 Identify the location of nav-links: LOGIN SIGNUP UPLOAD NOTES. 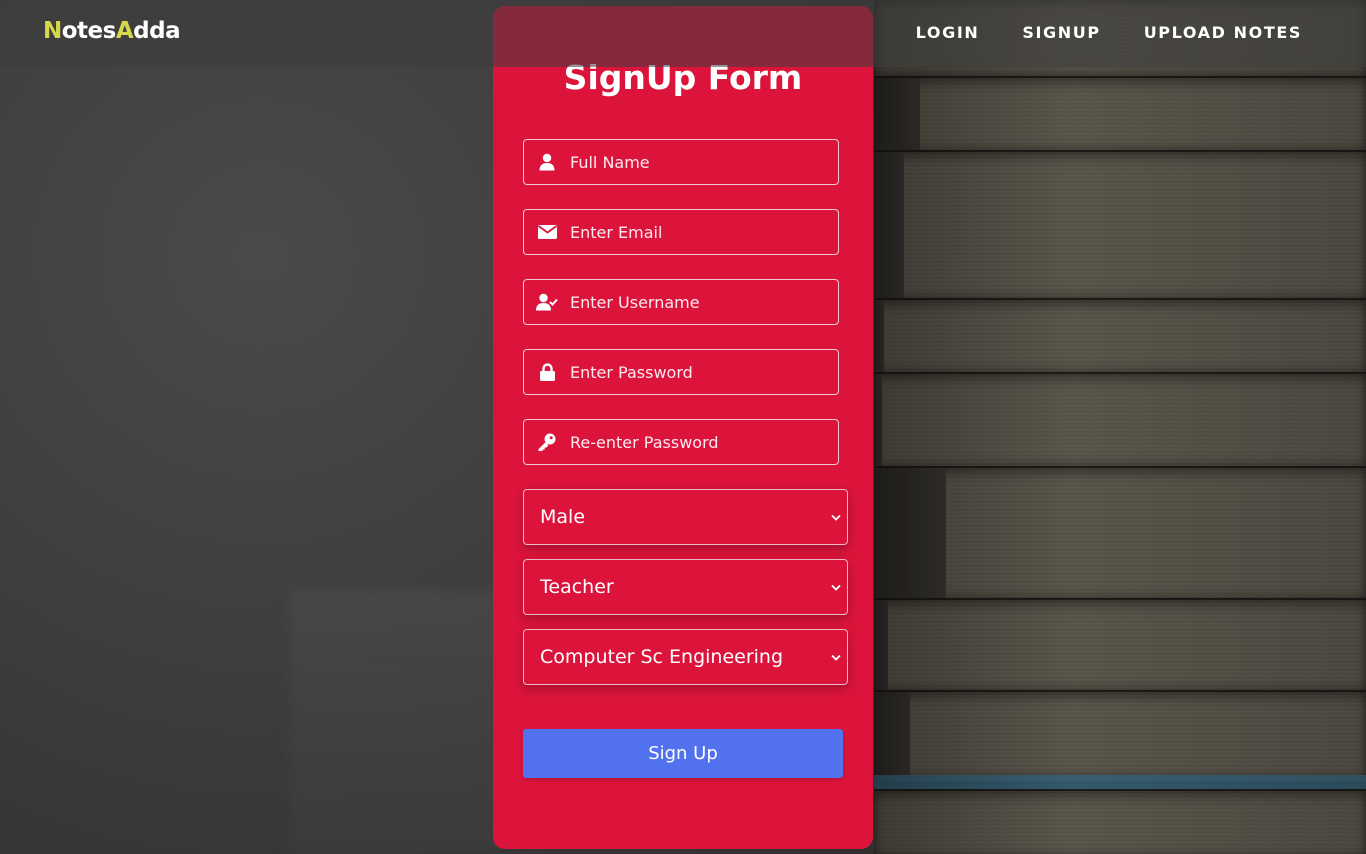
(1109, 32).